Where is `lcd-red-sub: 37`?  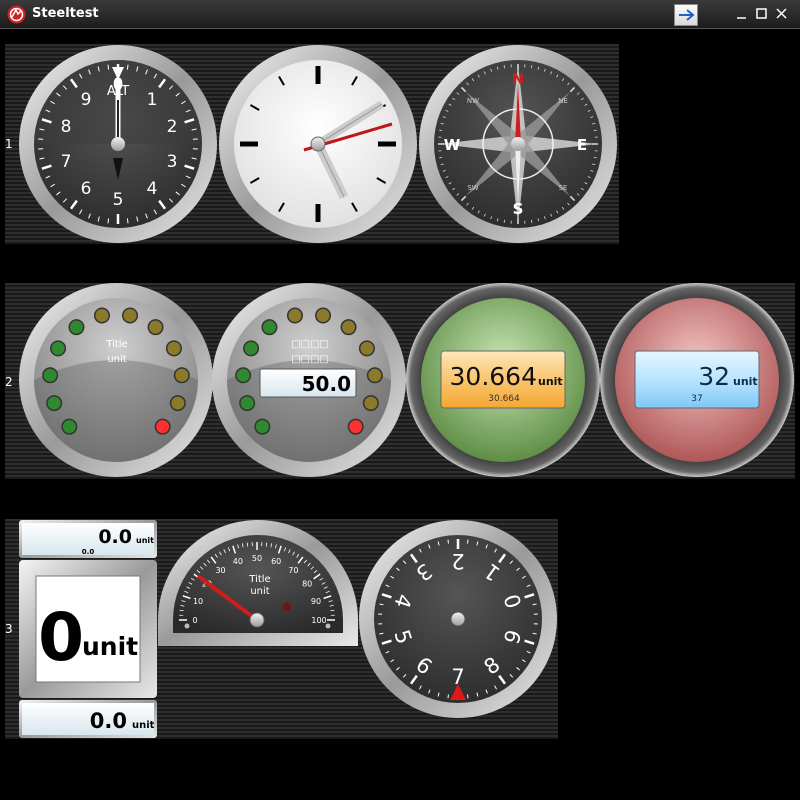 lcd-red-sub: 37 is located at coordinates (696, 399).